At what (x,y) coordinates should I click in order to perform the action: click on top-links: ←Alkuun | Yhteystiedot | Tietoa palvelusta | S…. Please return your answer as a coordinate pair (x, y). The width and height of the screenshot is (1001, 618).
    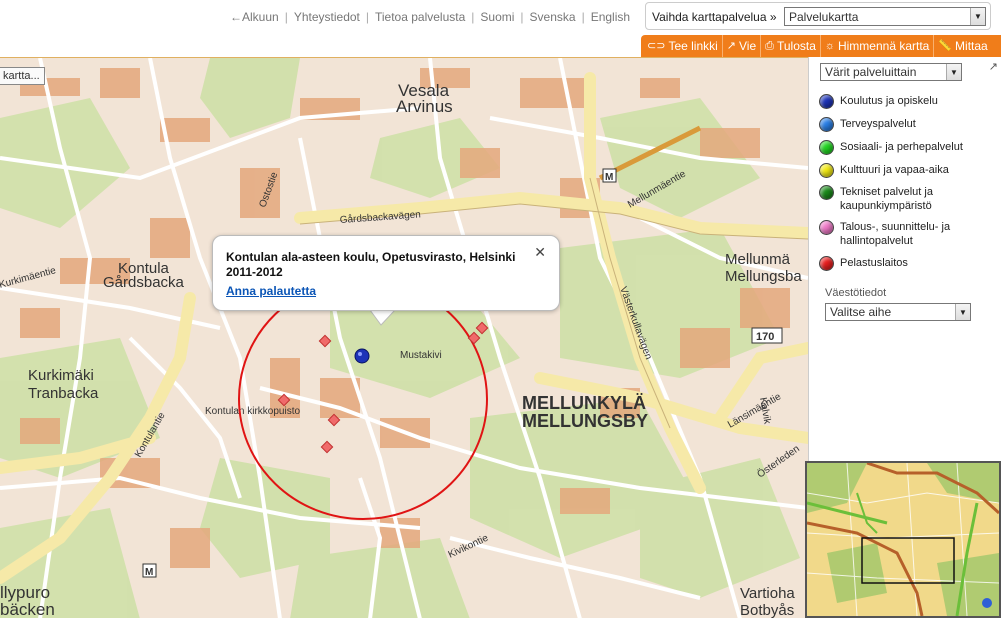
    Looking at the image, I should click on (430, 17).